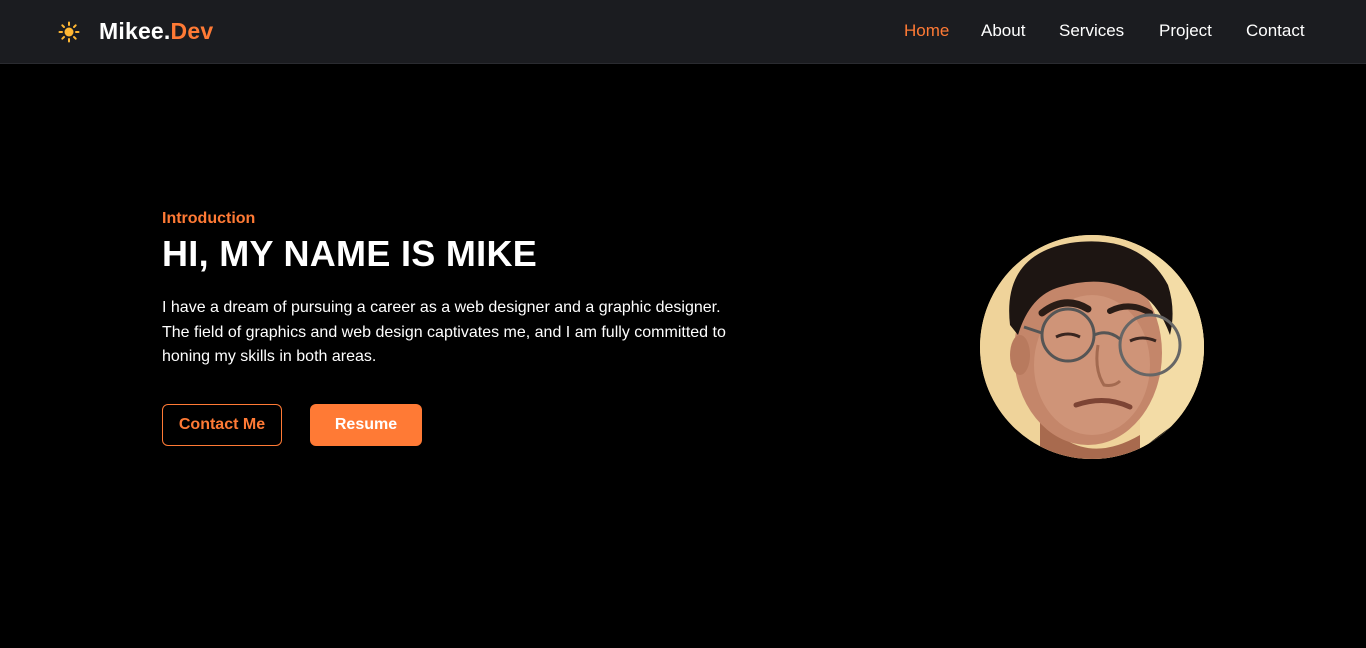 The width and height of the screenshot is (1366, 648). I want to click on nav-link-contact: Contact, so click(1275, 31).